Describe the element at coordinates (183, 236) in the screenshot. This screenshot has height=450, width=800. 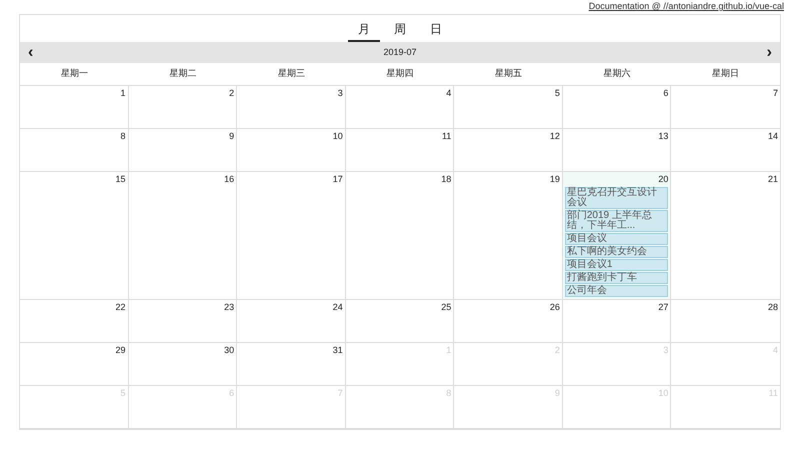
I see `day-cell: 16` at that location.